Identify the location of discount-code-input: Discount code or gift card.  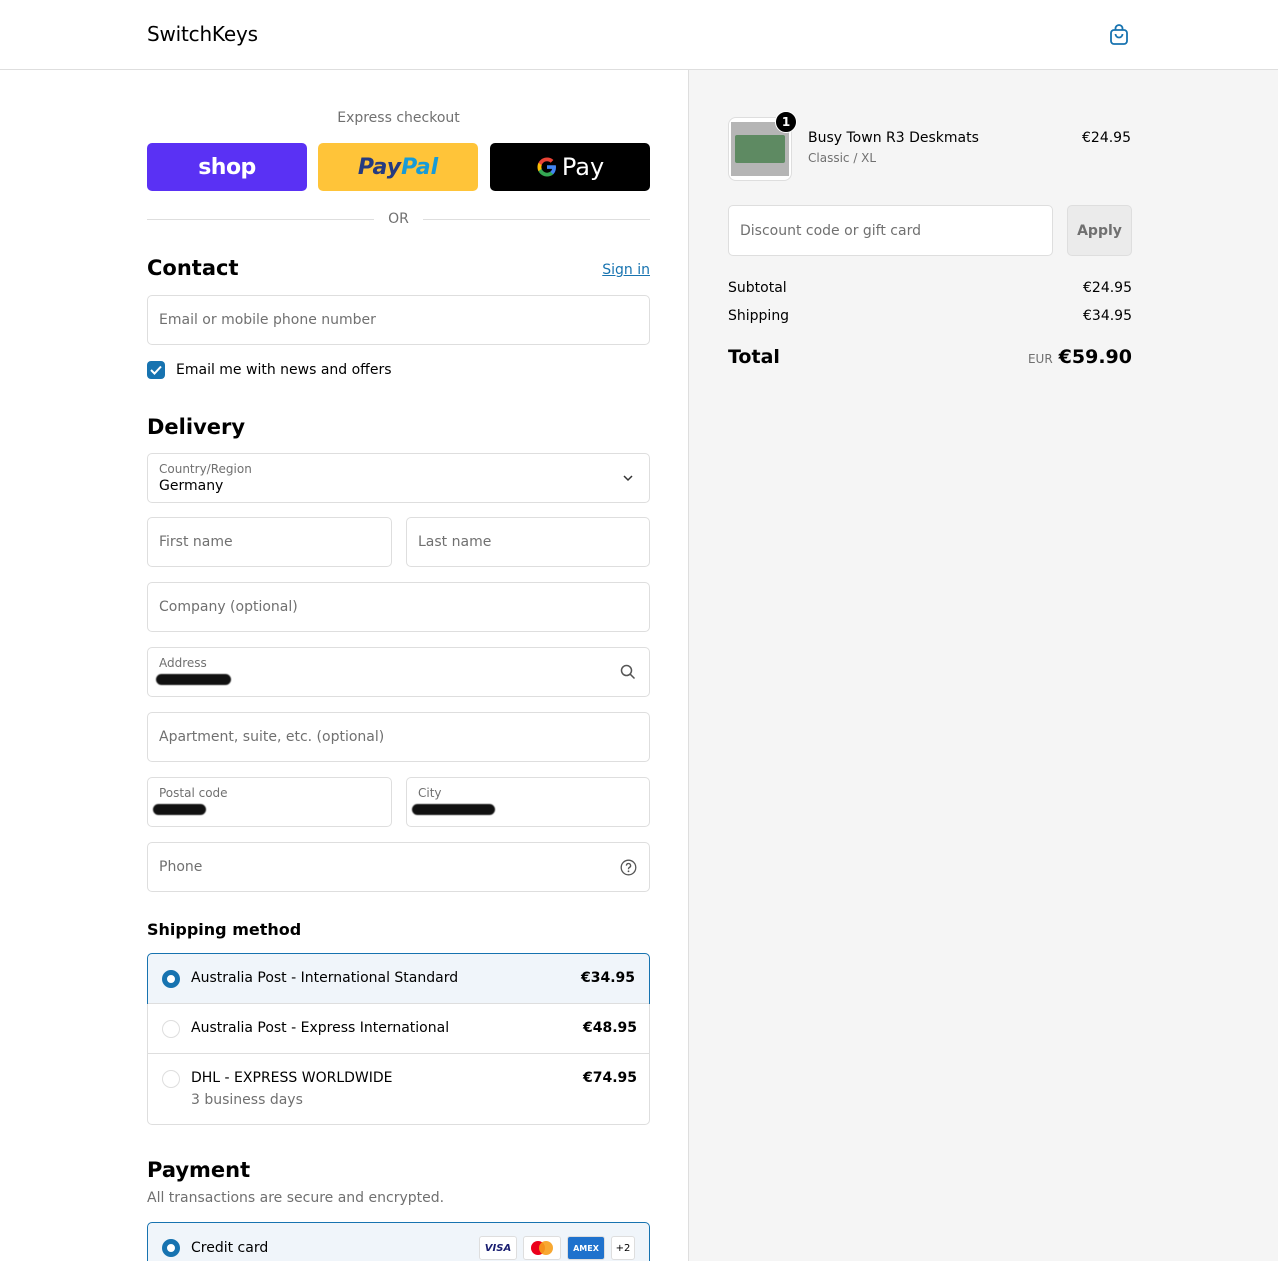
(890, 230).